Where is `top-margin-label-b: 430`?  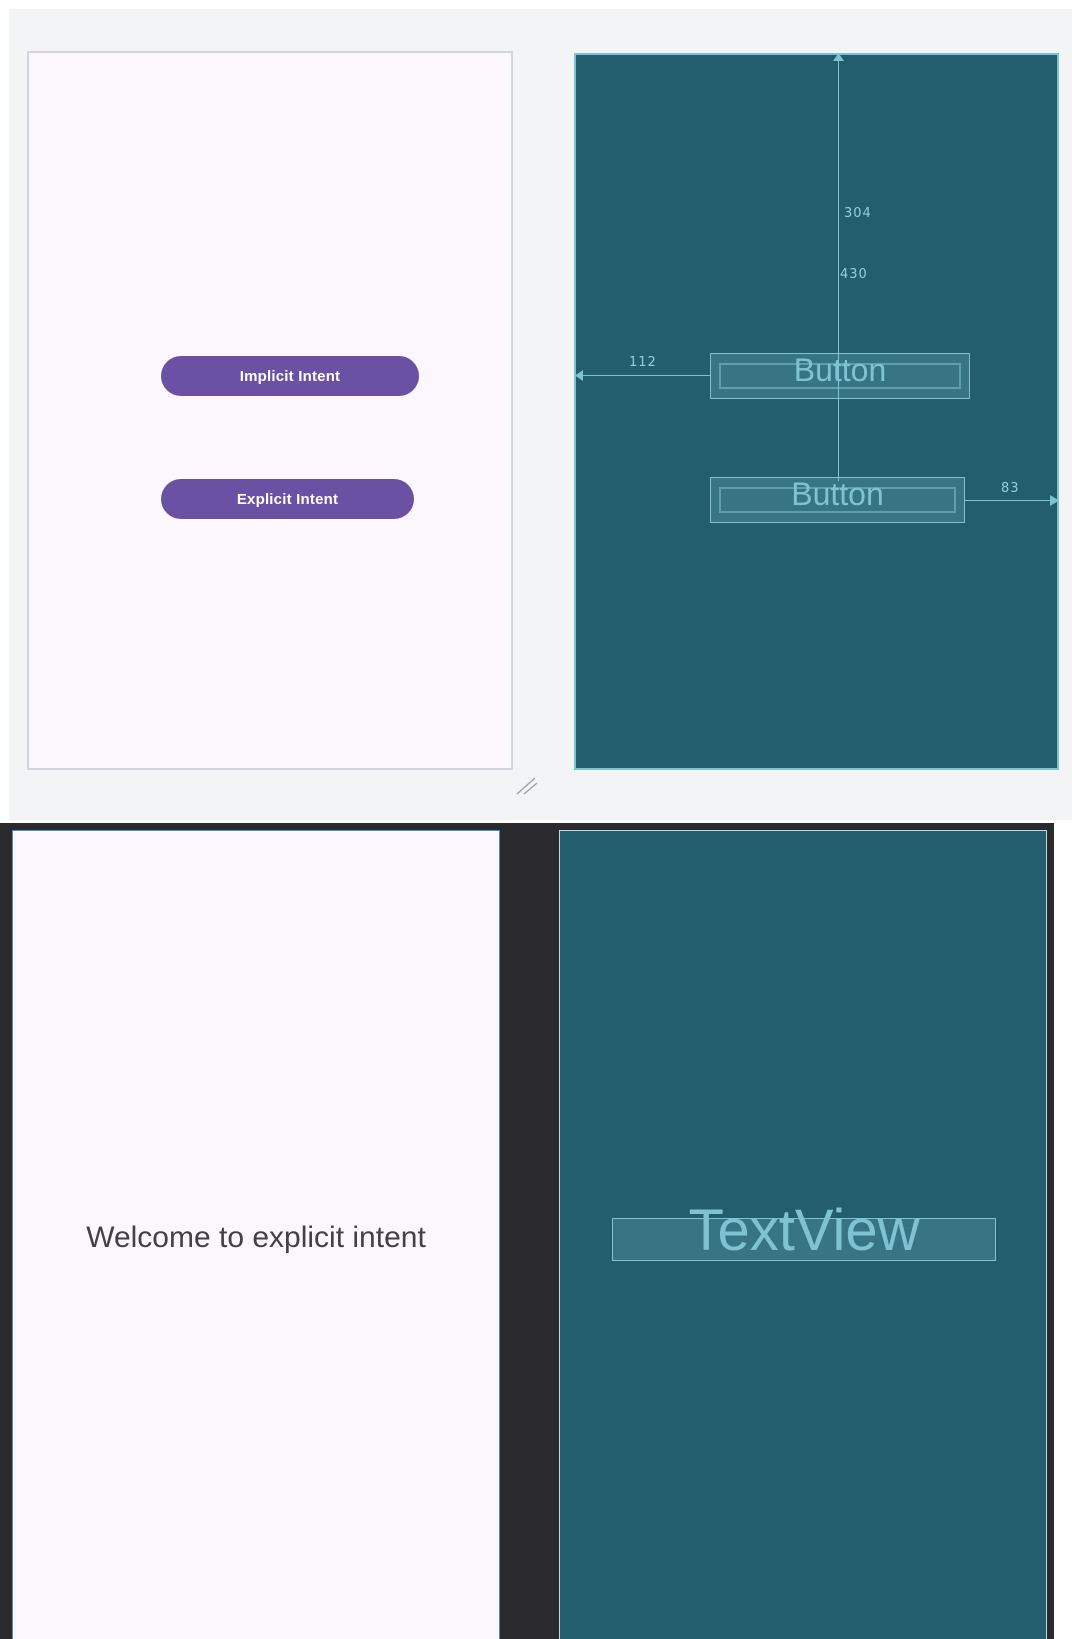
top-margin-label-b: 430 is located at coordinates (854, 274).